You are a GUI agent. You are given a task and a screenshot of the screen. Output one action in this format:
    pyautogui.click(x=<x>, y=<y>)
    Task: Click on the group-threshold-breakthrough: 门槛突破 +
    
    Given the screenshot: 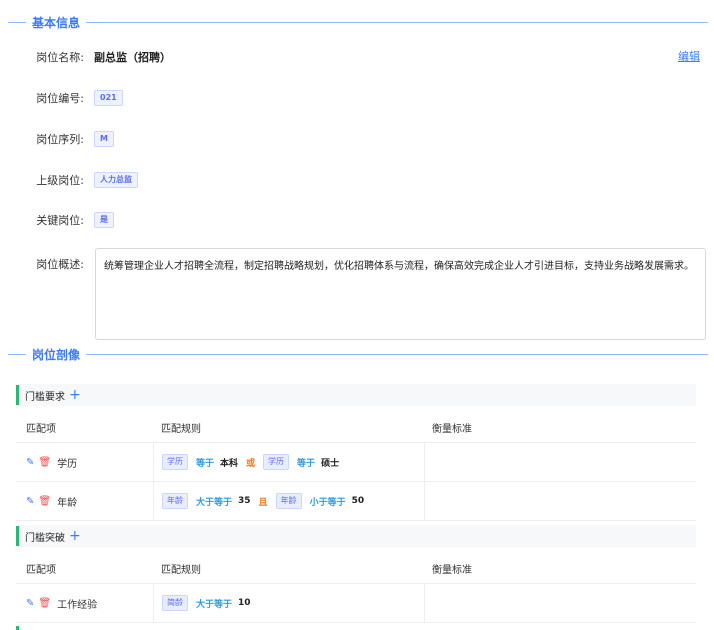 What is the action you would take?
    pyautogui.click(x=356, y=536)
    